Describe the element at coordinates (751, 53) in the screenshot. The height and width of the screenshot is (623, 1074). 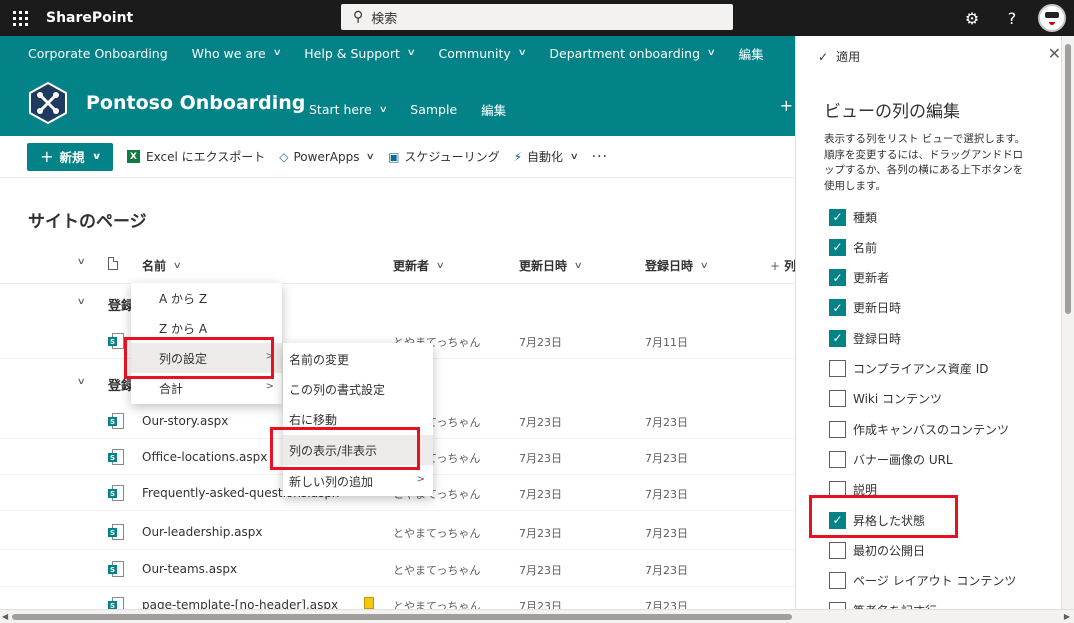
I see `hub-nav-item: 編集` at that location.